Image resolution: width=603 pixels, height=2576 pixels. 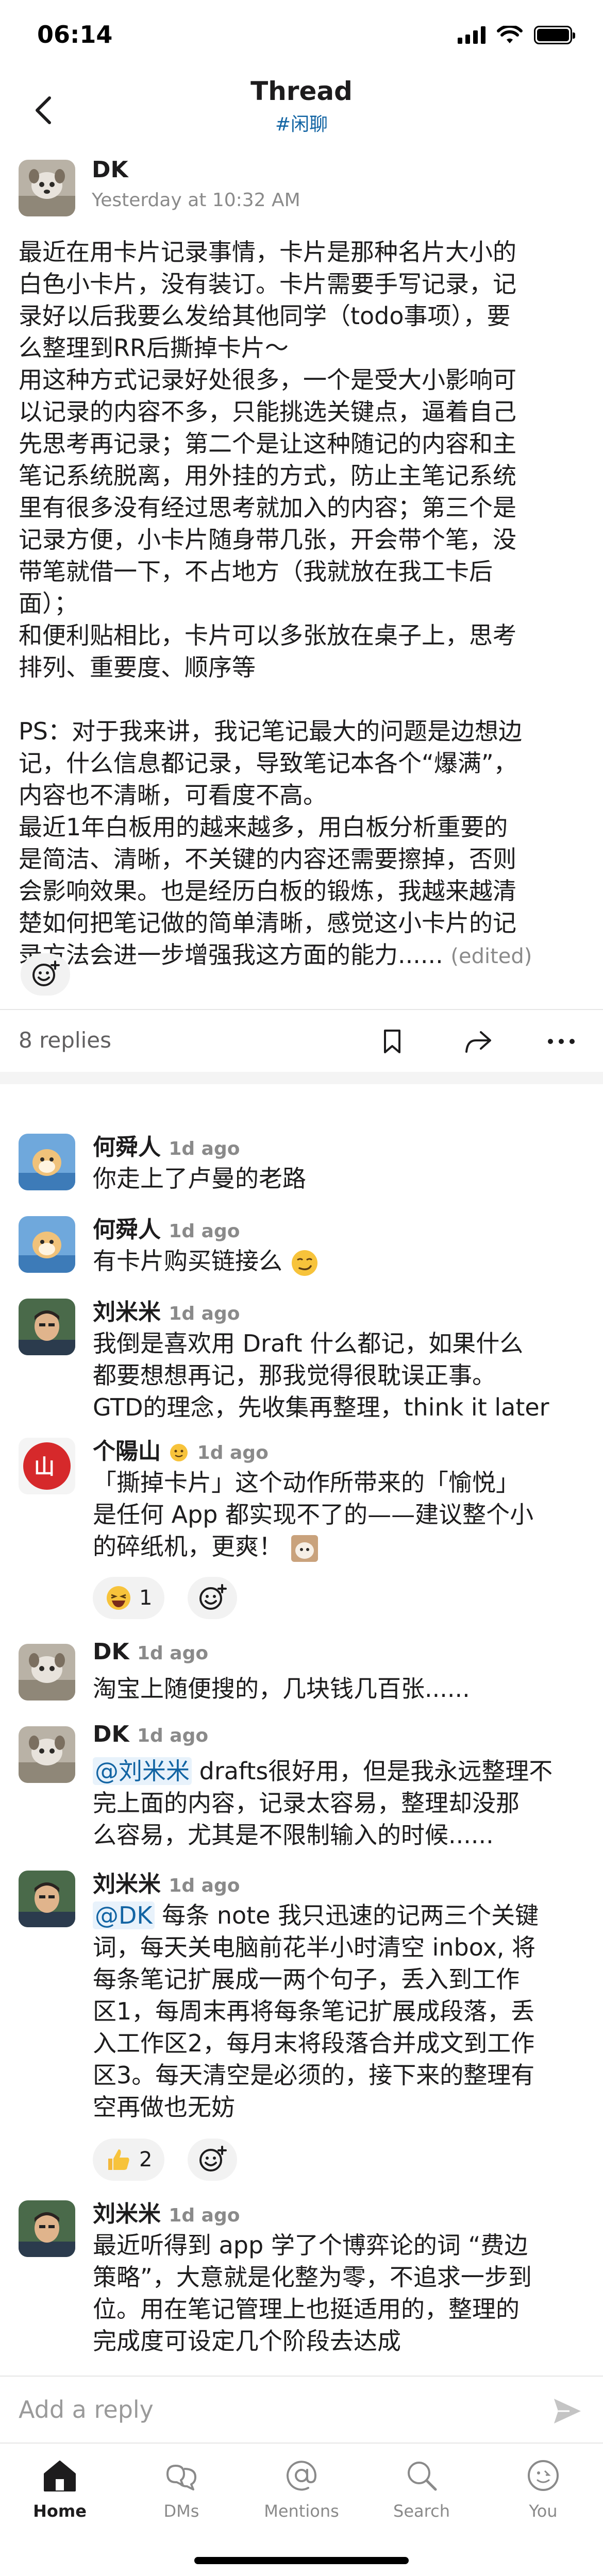 What do you see at coordinates (567, 2411) in the screenshot?
I see `send-button` at bounding box center [567, 2411].